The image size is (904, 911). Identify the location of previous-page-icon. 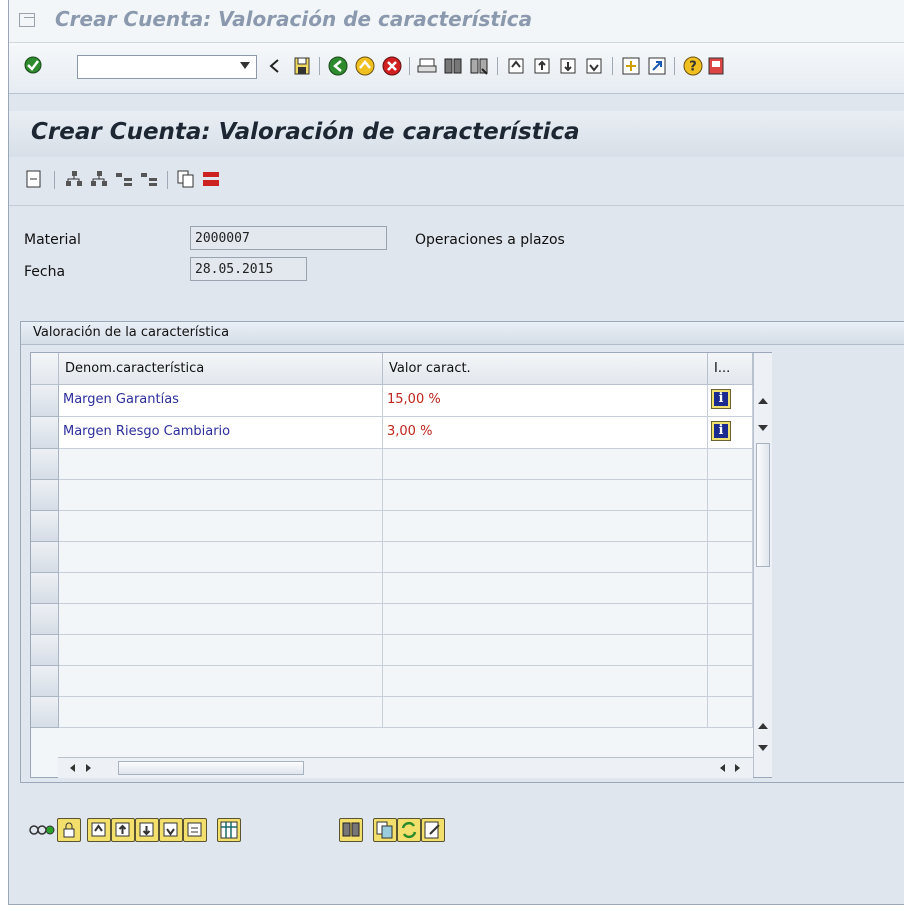
(542, 66).